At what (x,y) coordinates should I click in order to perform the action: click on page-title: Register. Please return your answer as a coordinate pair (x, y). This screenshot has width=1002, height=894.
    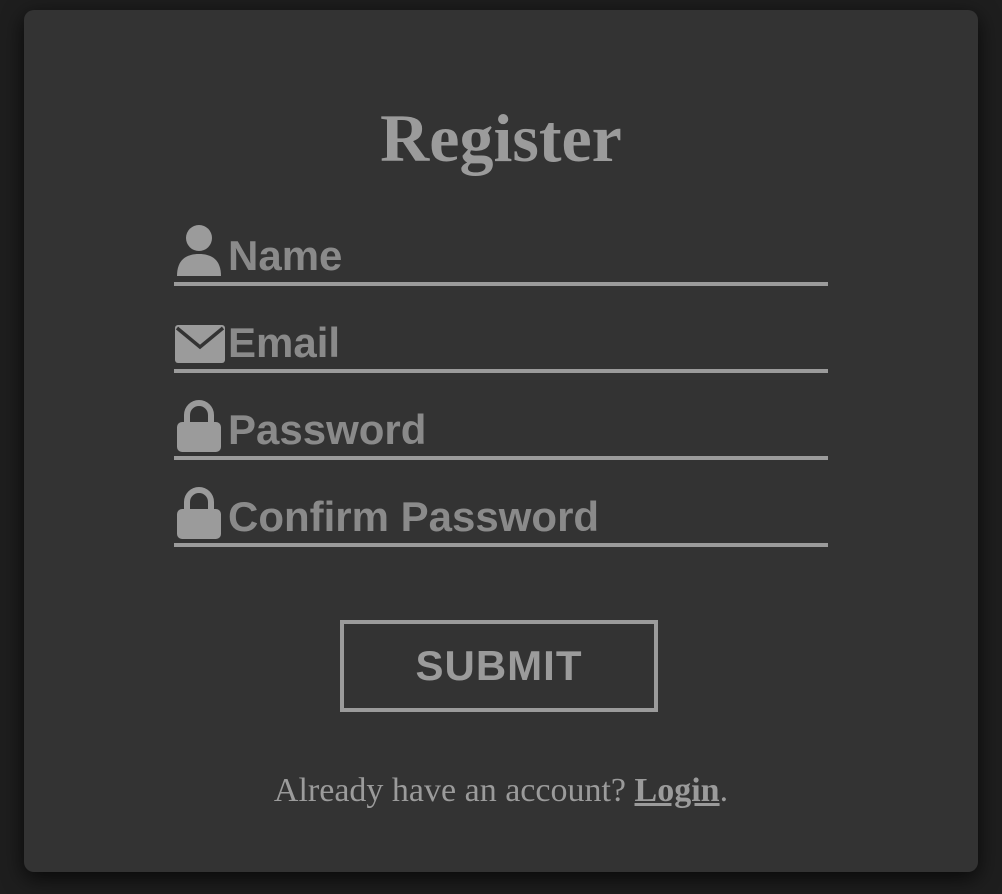
    Looking at the image, I should click on (501, 138).